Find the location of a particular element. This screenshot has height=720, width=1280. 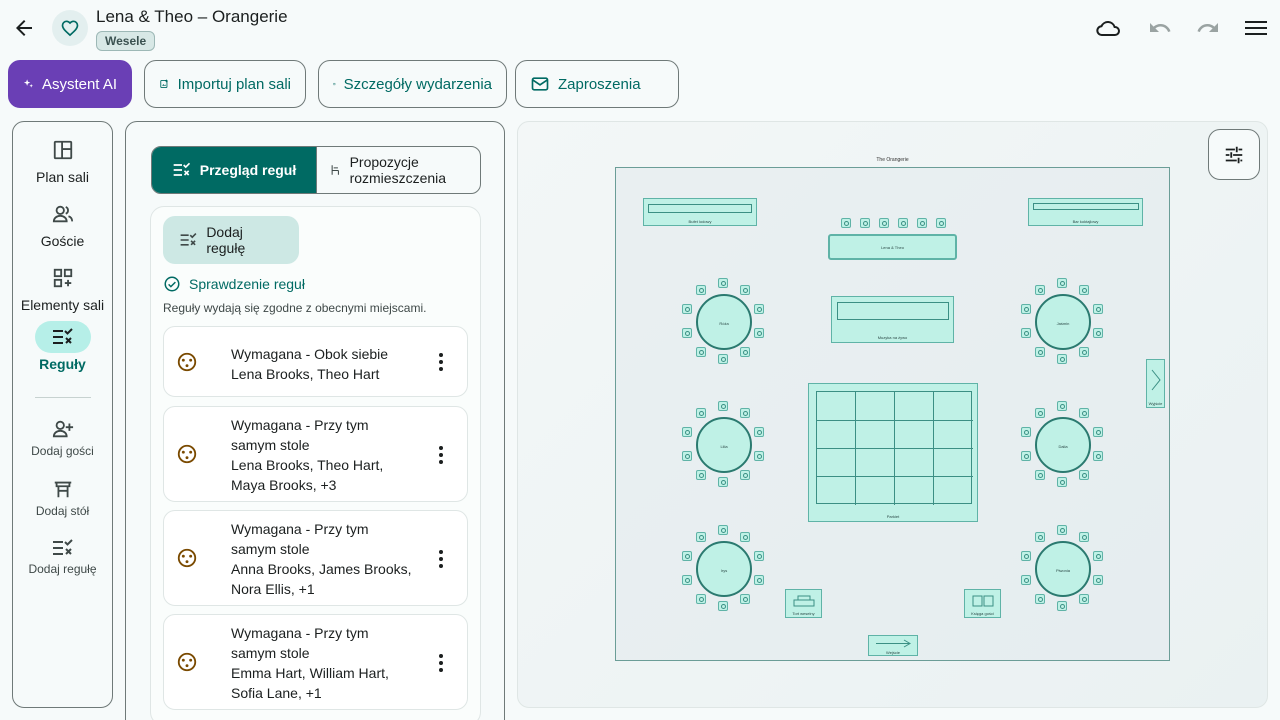

nav-item-room-elements: Elementy sali is located at coordinates (62, 287).